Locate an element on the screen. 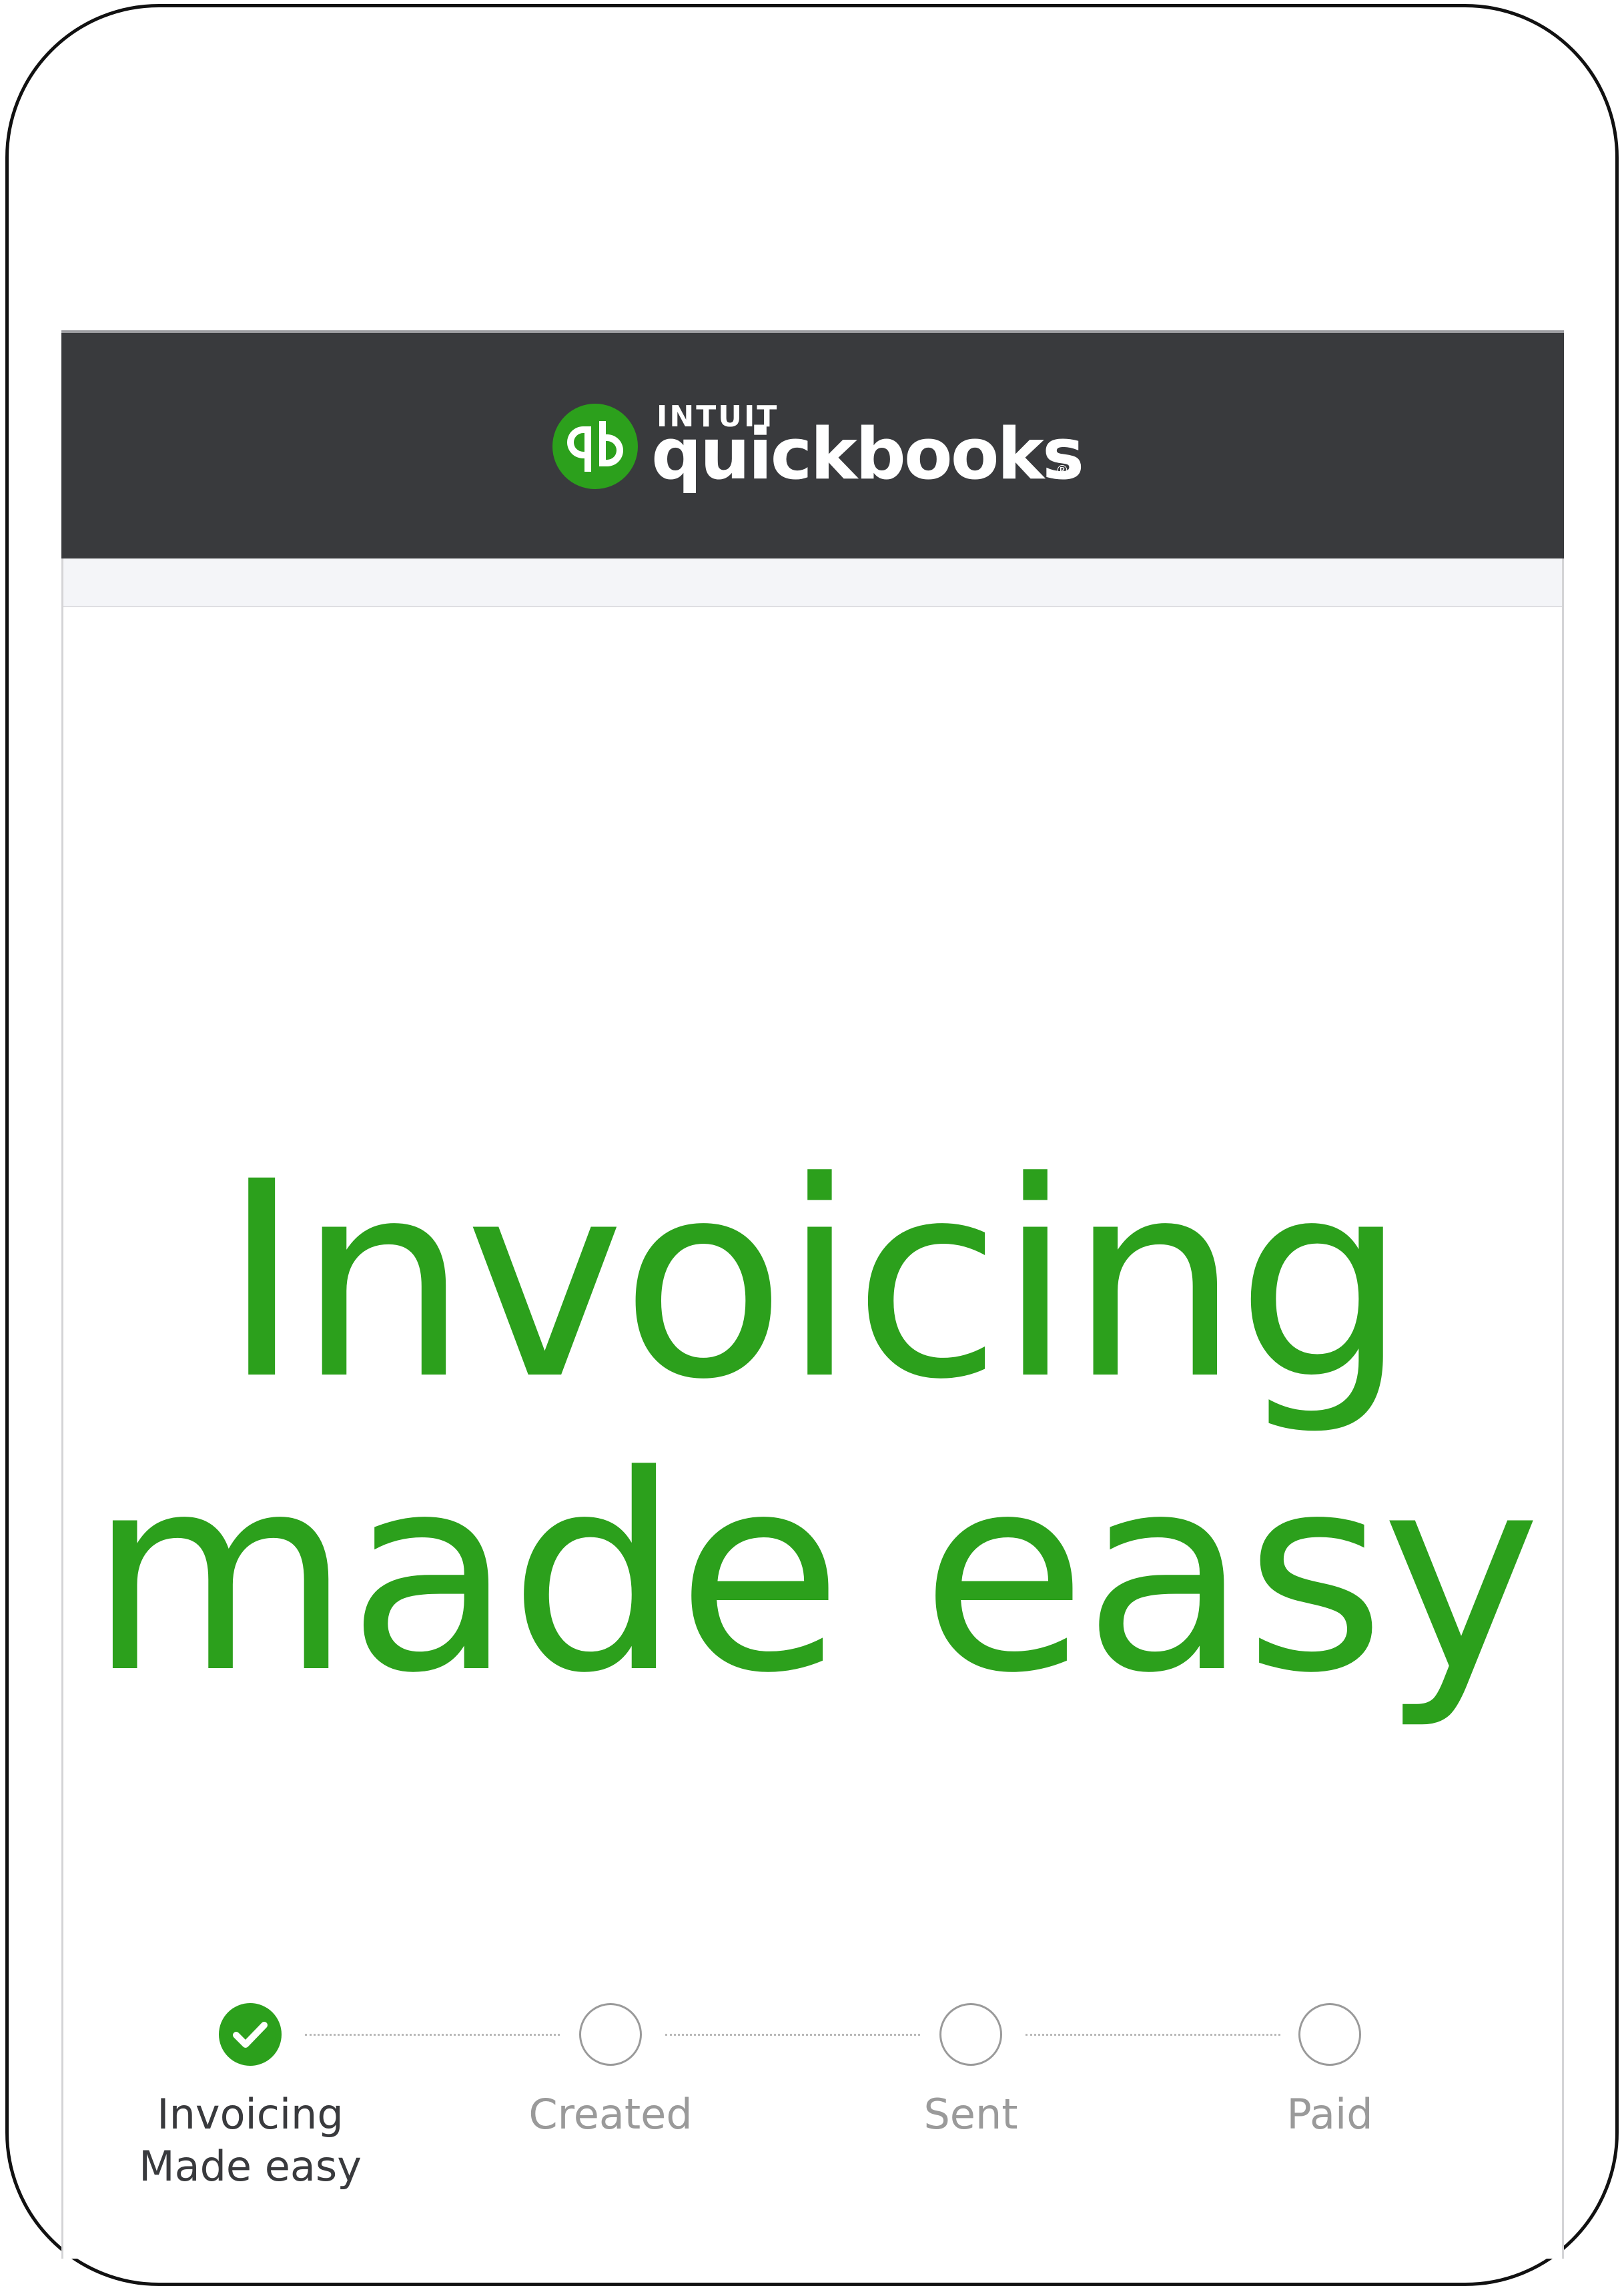 This screenshot has height=2286, width=1624. hero-line-2: made easy is located at coordinates (815, 1574).